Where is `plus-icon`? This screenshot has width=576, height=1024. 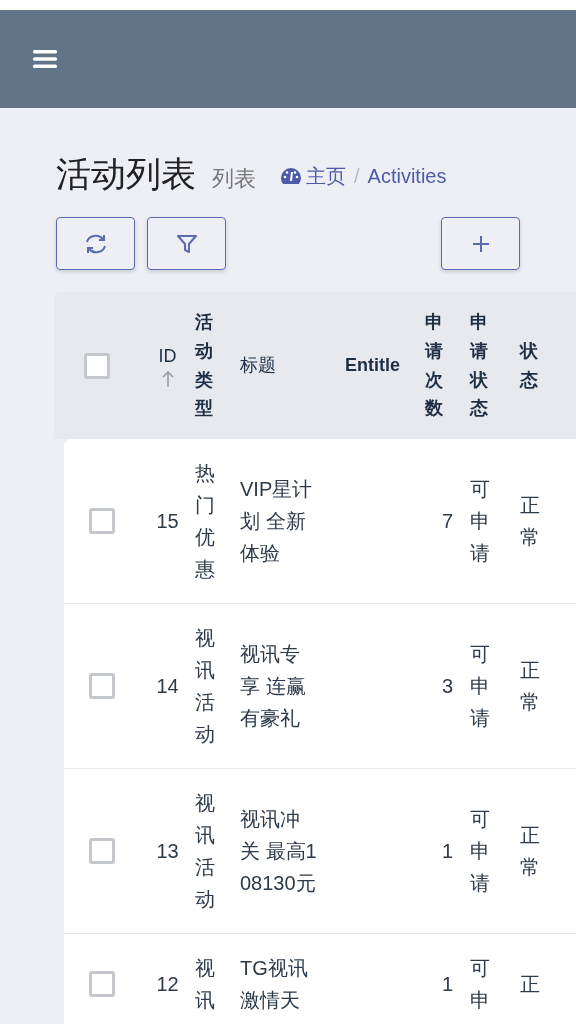
plus-icon is located at coordinates (480, 243).